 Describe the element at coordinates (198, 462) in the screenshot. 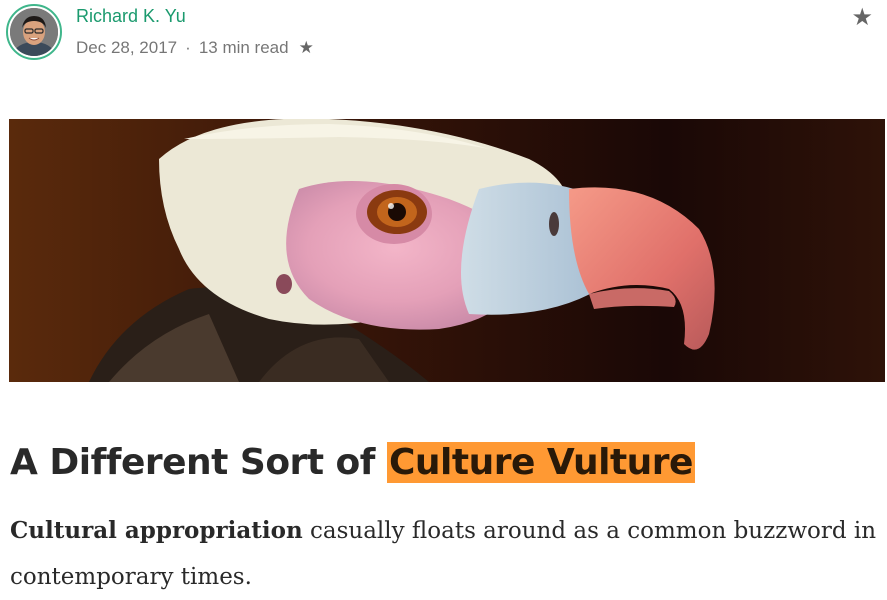

I see `title-prefix: A Different Sort of` at that location.